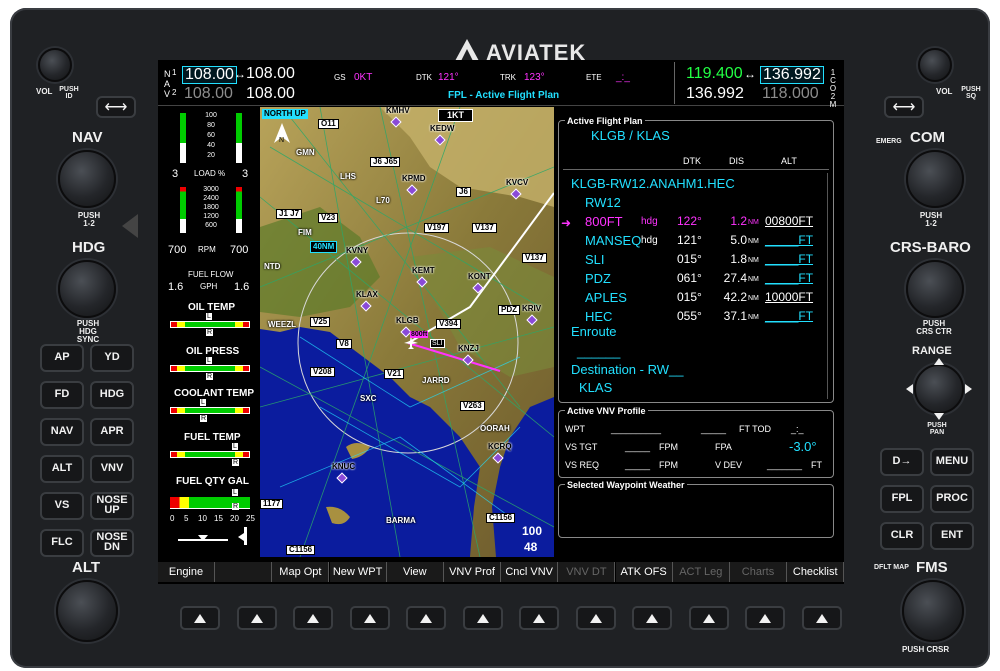 The height and width of the screenshot is (671, 1000). What do you see at coordinates (606, 297) in the screenshot?
I see `fpl-row-waypoint: APLES` at bounding box center [606, 297].